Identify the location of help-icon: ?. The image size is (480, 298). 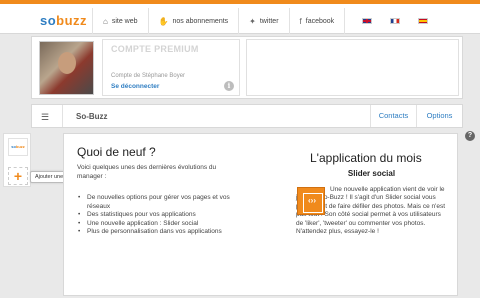
(470, 136).